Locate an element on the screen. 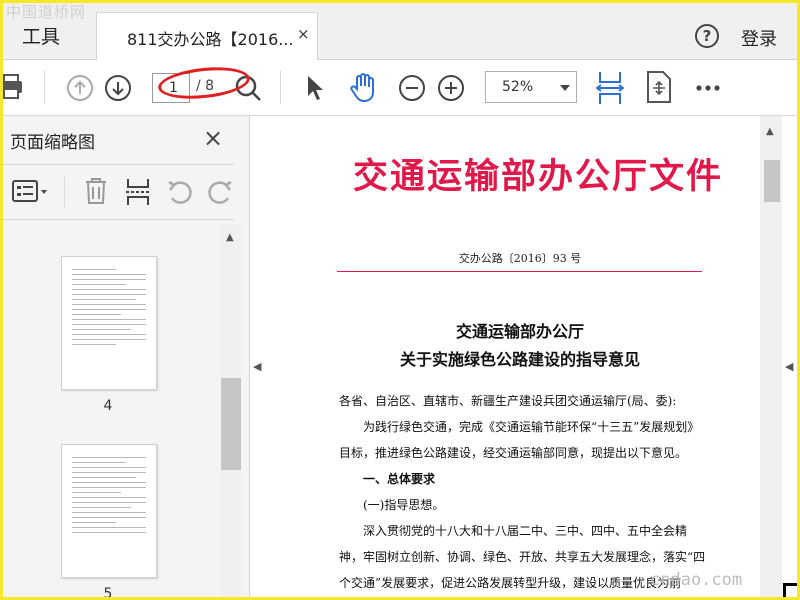  thumbnail-scrollbar-thumb is located at coordinates (231, 424).